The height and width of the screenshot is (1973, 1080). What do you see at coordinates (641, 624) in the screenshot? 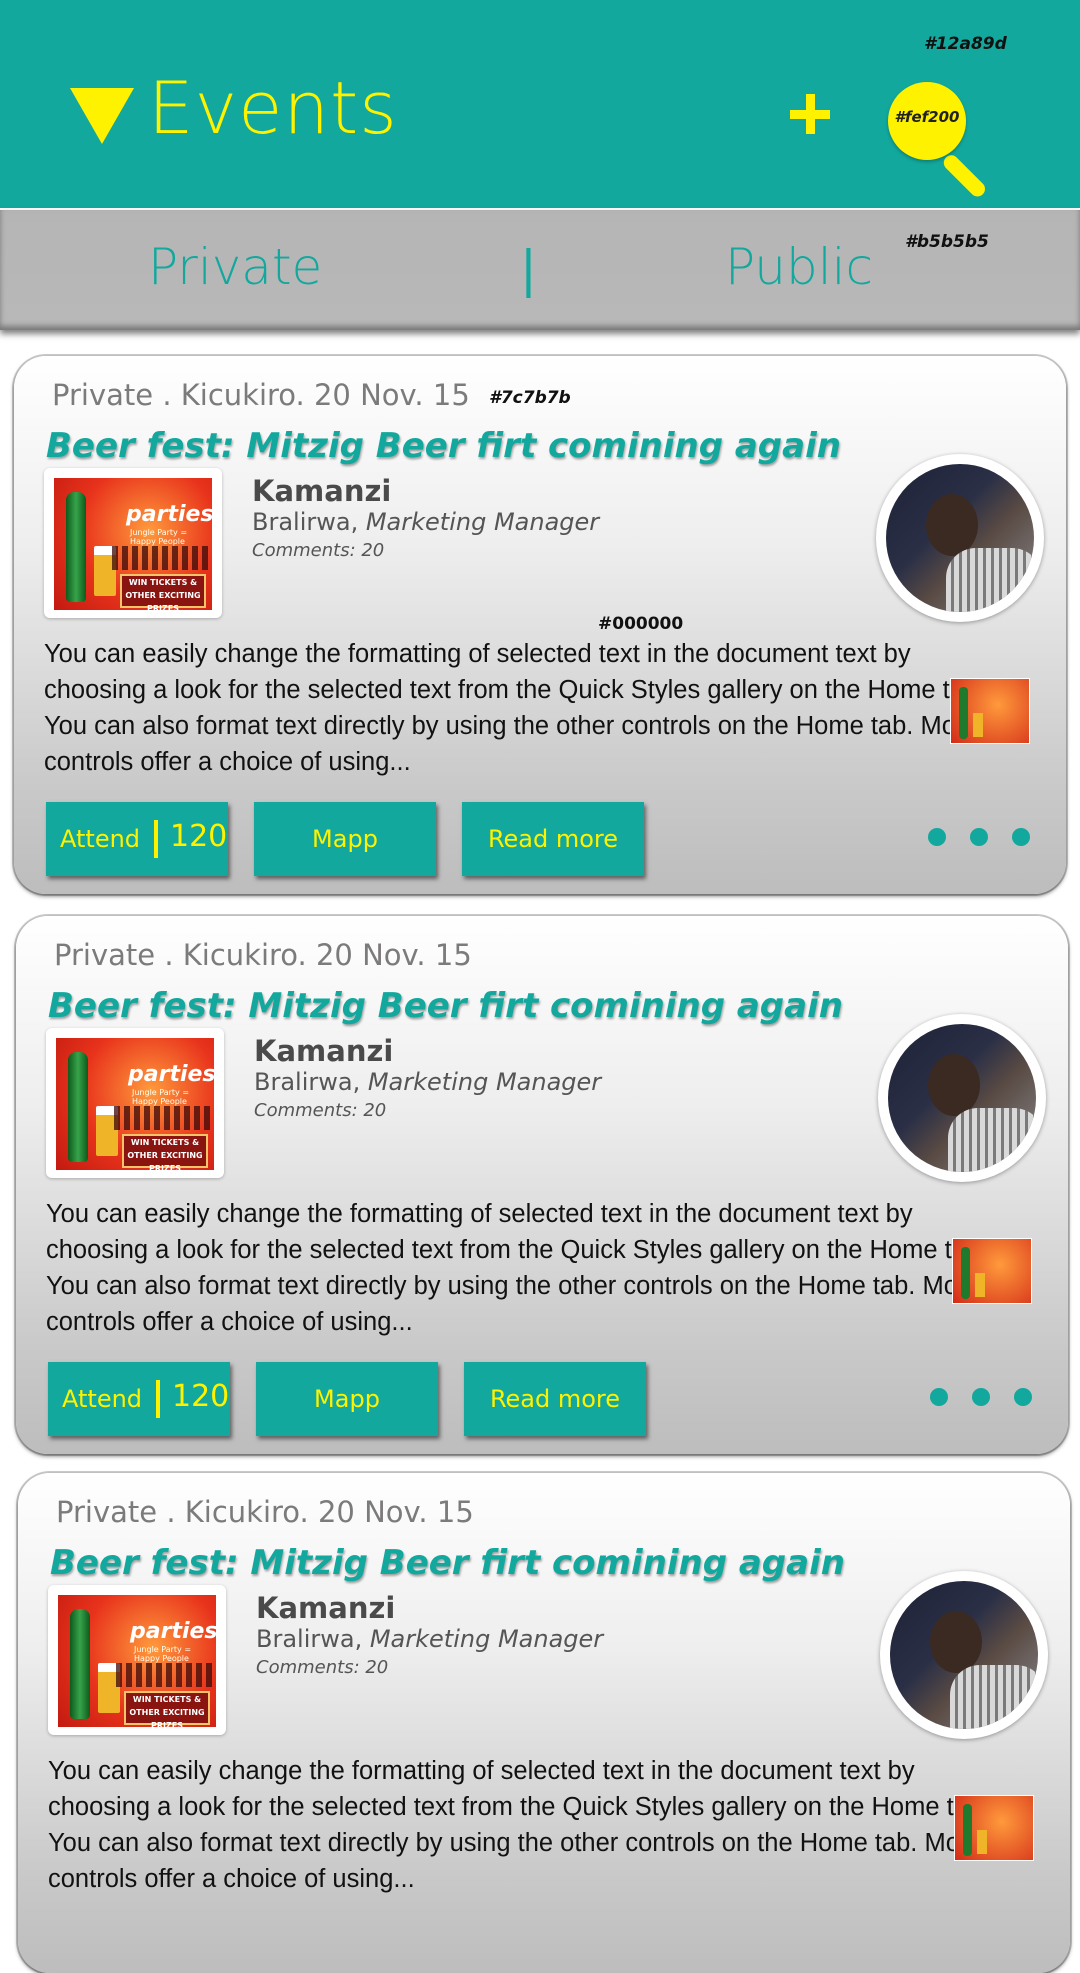
I see `color-note-text: #000000` at bounding box center [641, 624].